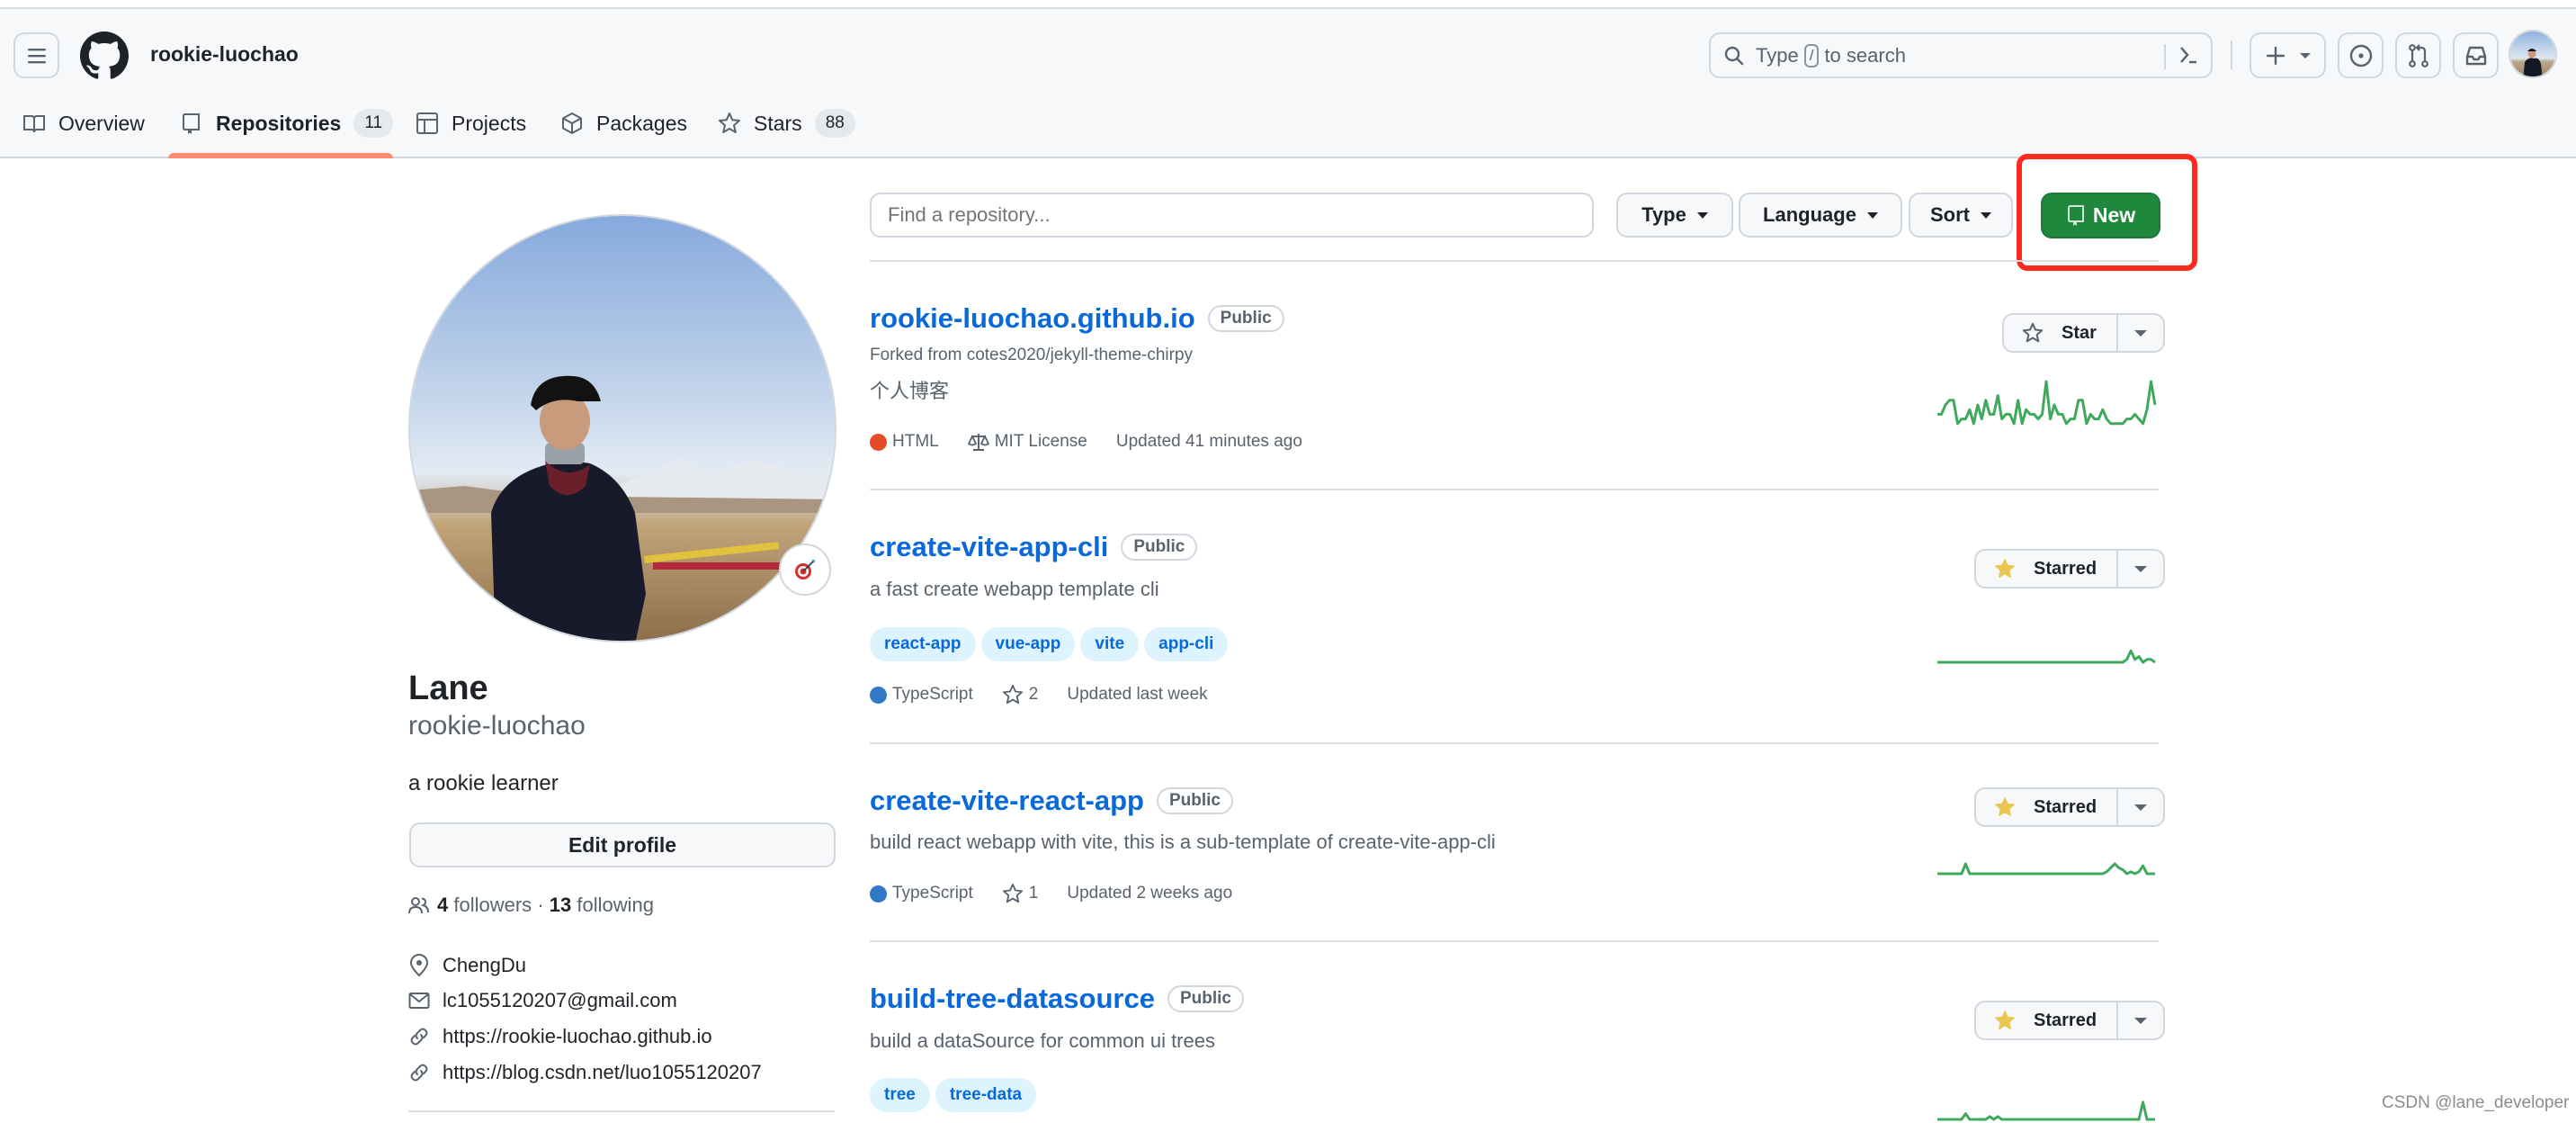 This screenshot has width=2576, height=1123. I want to click on issue-opened-icon, so click(2360, 56).